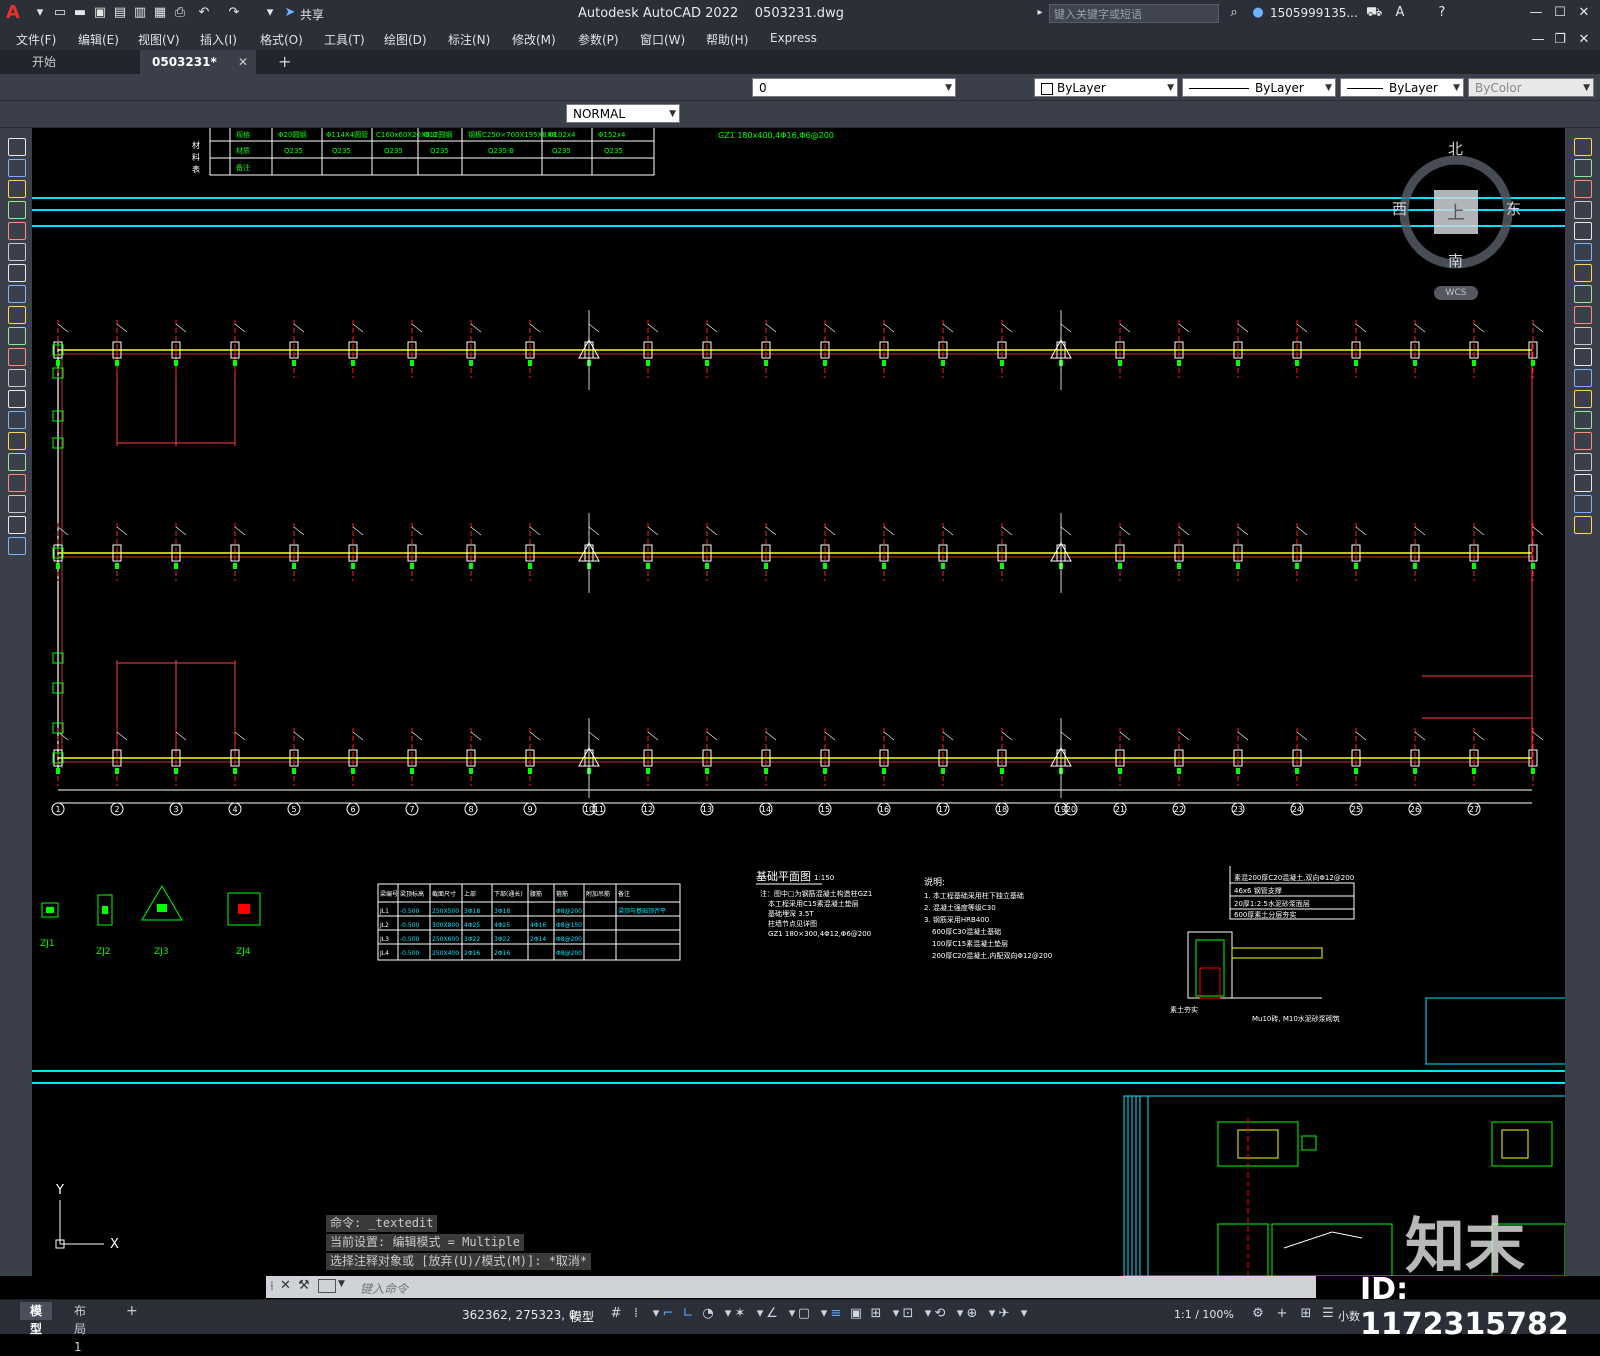 The image size is (1600, 1356). What do you see at coordinates (384, 1288) in the screenshot?
I see `command-input: 键入命令` at bounding box center [384, 1288].